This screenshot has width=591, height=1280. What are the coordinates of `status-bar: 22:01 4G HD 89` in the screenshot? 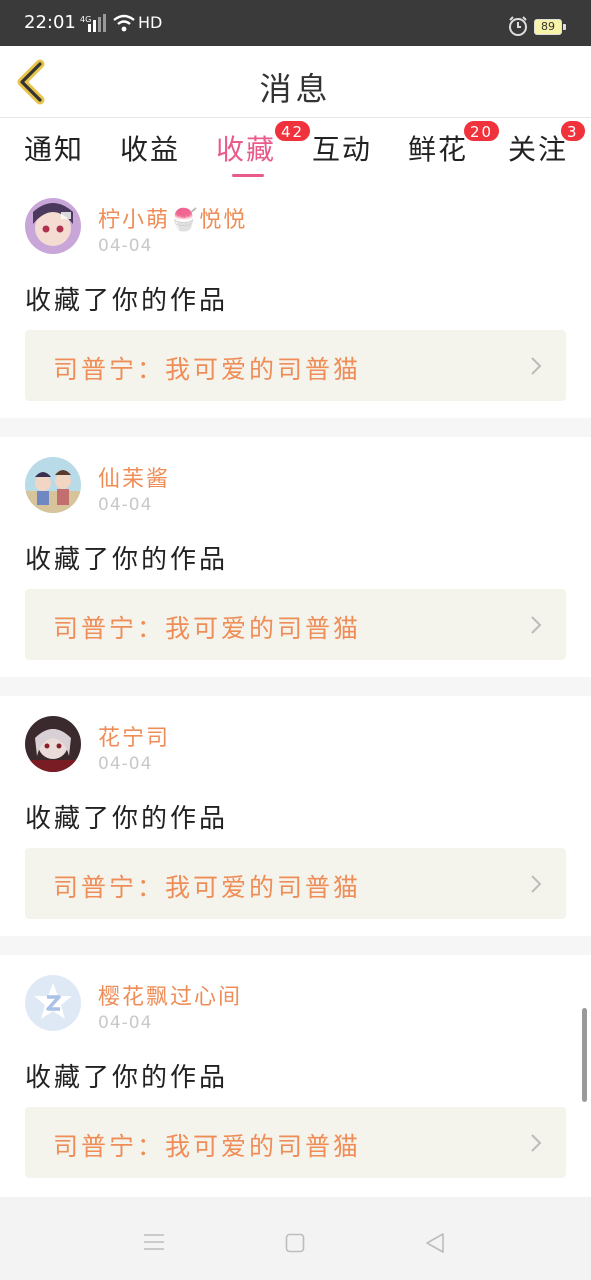 It's located at (295, 23).